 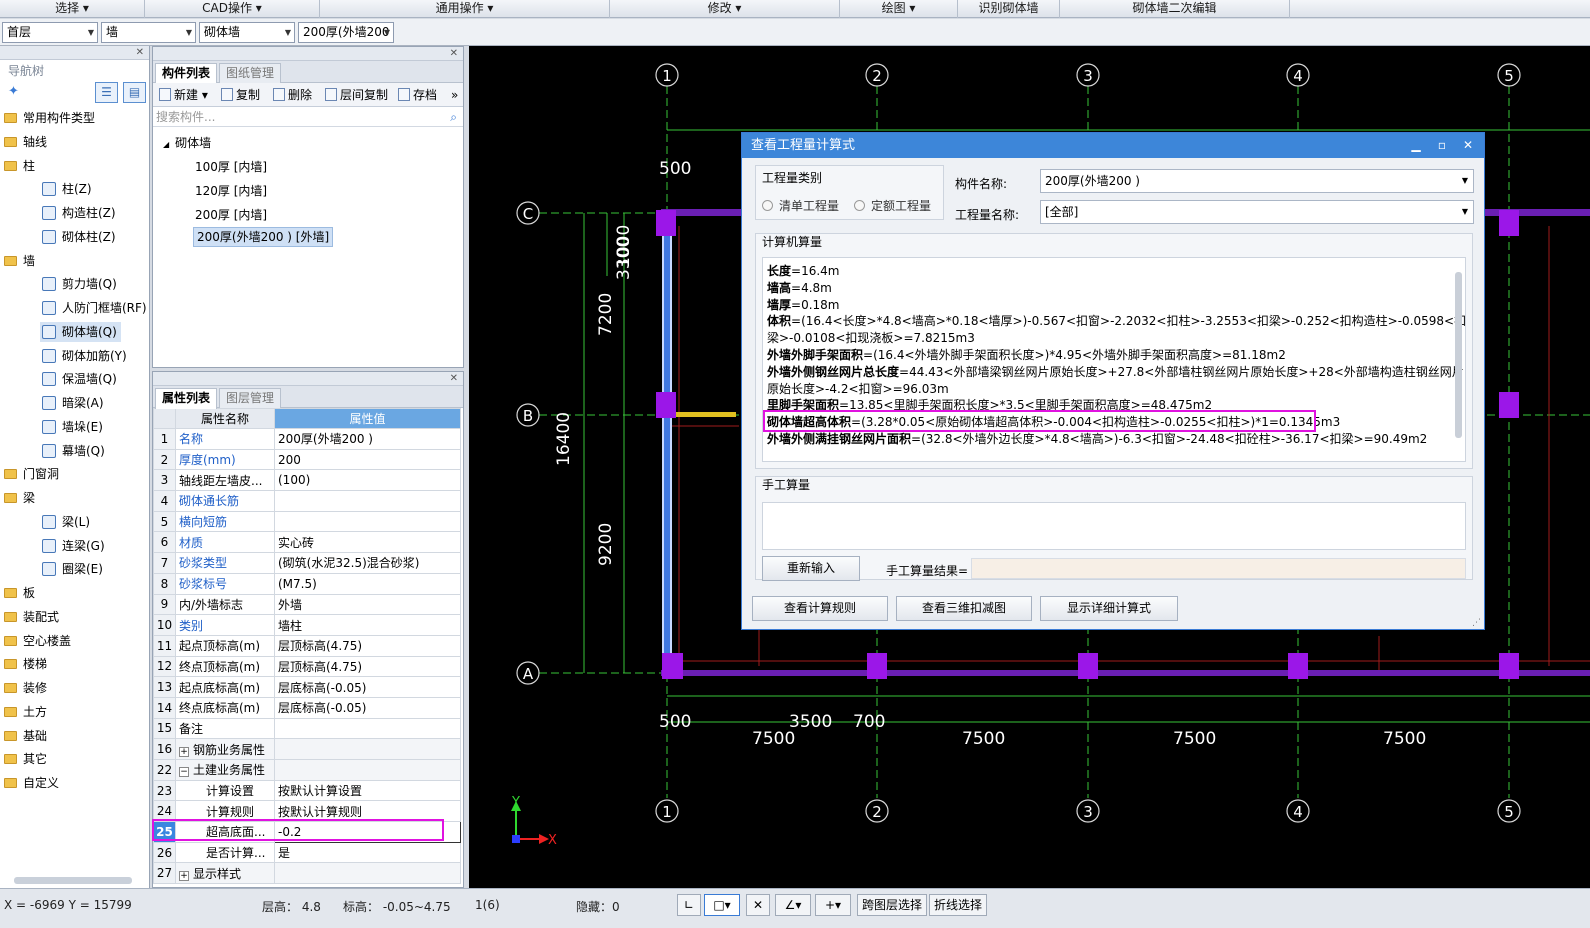 What do you see at coordinates (25, 664) in the screenshot?
I see `nav-item: 楼梯` at bounding box center [25, 664].